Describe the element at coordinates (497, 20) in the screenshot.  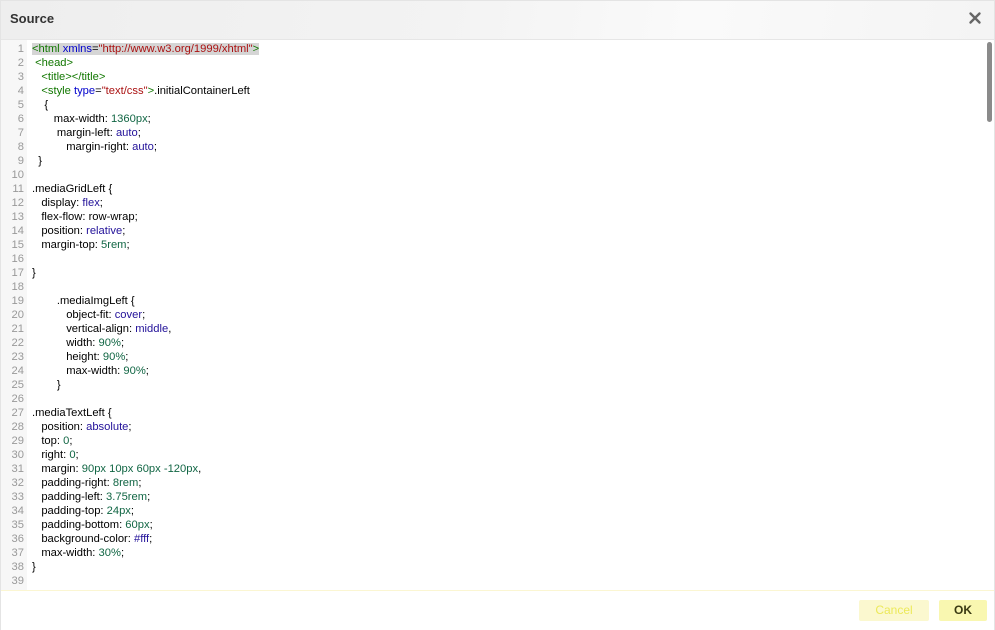
I see `dialog-titlebar: Source` at that location.